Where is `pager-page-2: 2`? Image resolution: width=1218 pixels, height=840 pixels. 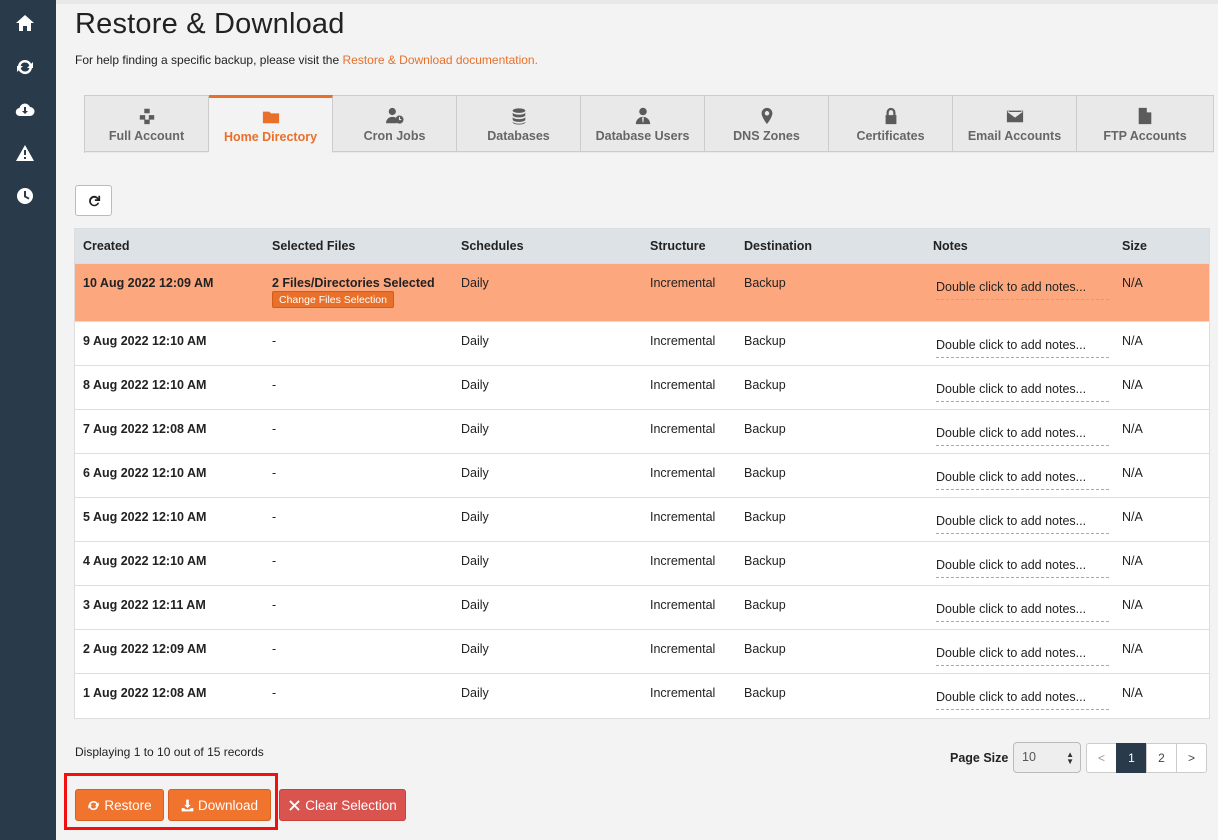
pager-page-2: 2 is located at coordinates (1161, 758).